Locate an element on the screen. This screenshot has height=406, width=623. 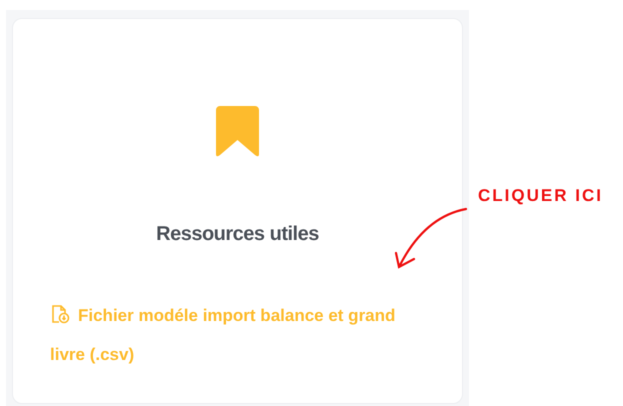
bookmark-icon is located at coordinates (237, 132).